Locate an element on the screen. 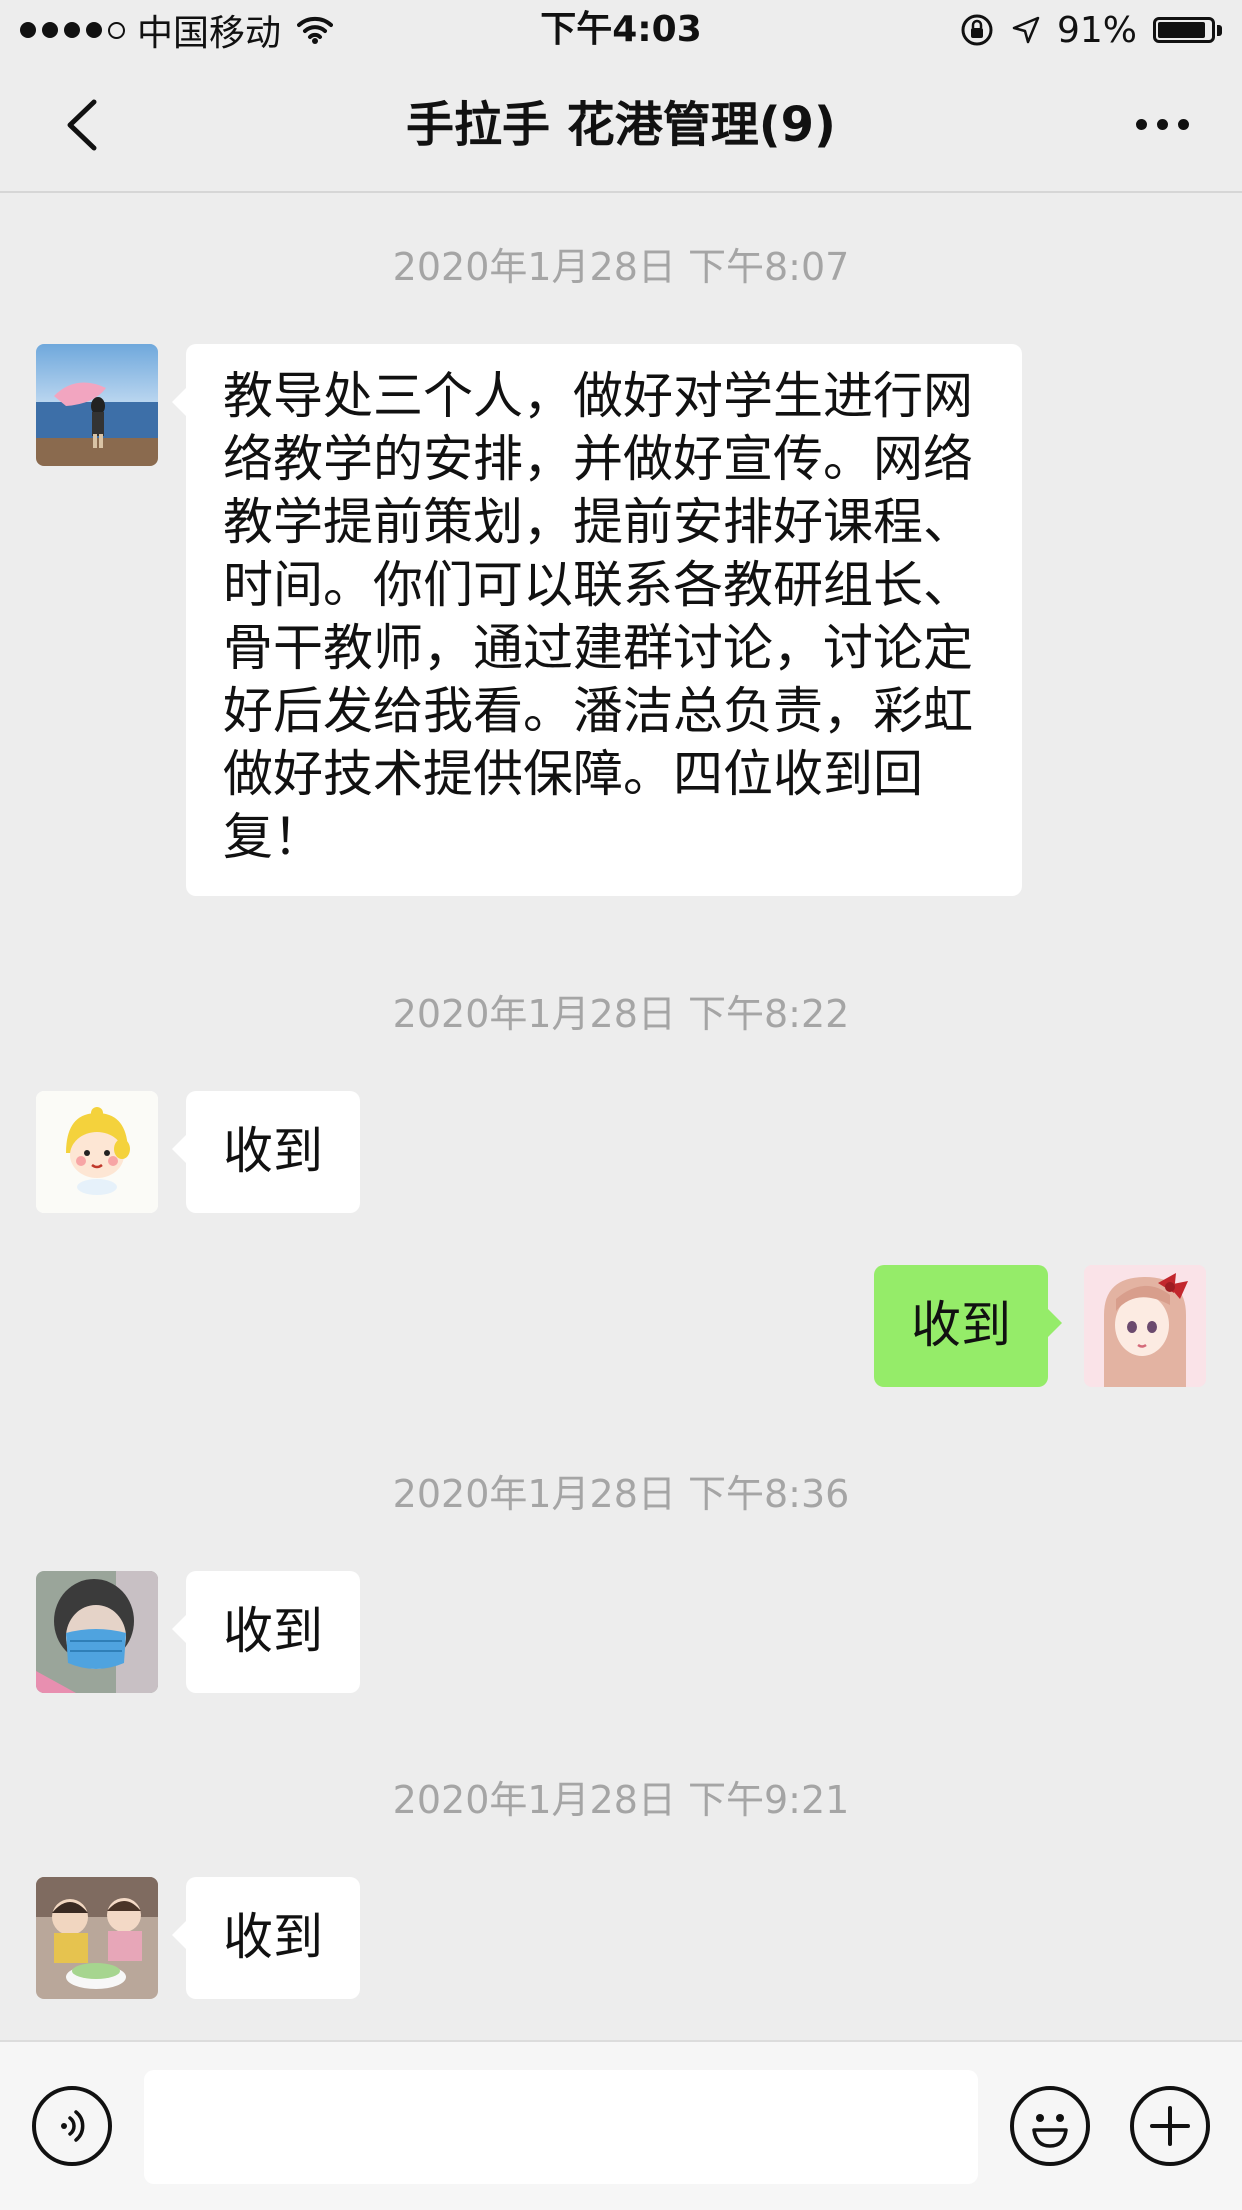 This screenshot has height=2210, width=1242. battery-icon is located at coordinates (1187, 30).